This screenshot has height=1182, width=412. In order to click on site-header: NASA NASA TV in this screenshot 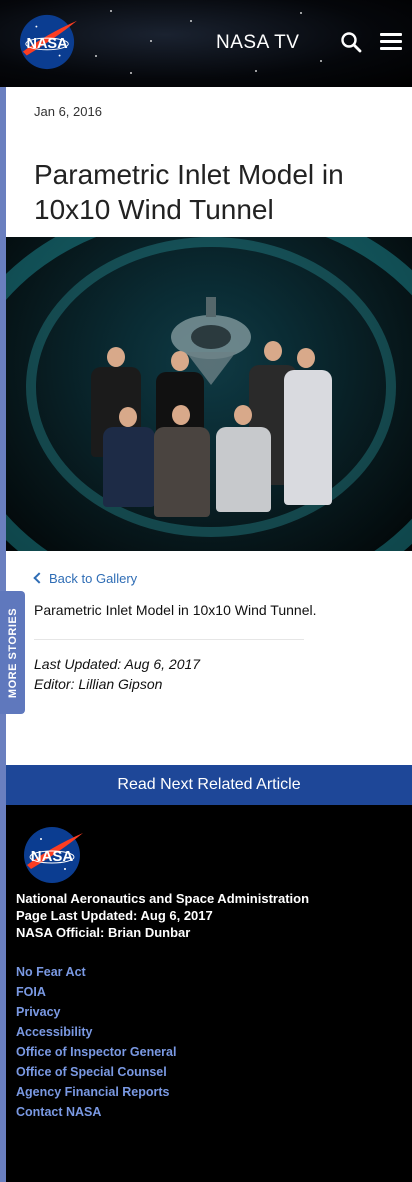, I will do `click(206, 43)`.